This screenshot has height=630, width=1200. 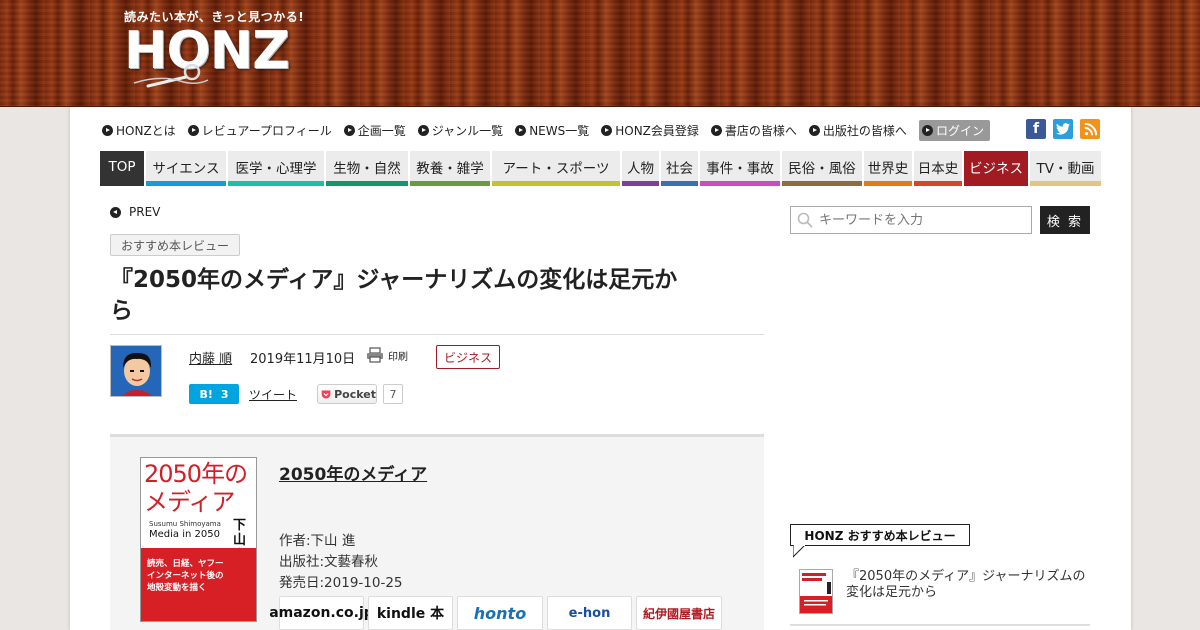 I want to click on hatena-bookmark-button: B! 3, so click(x=214, y=394).